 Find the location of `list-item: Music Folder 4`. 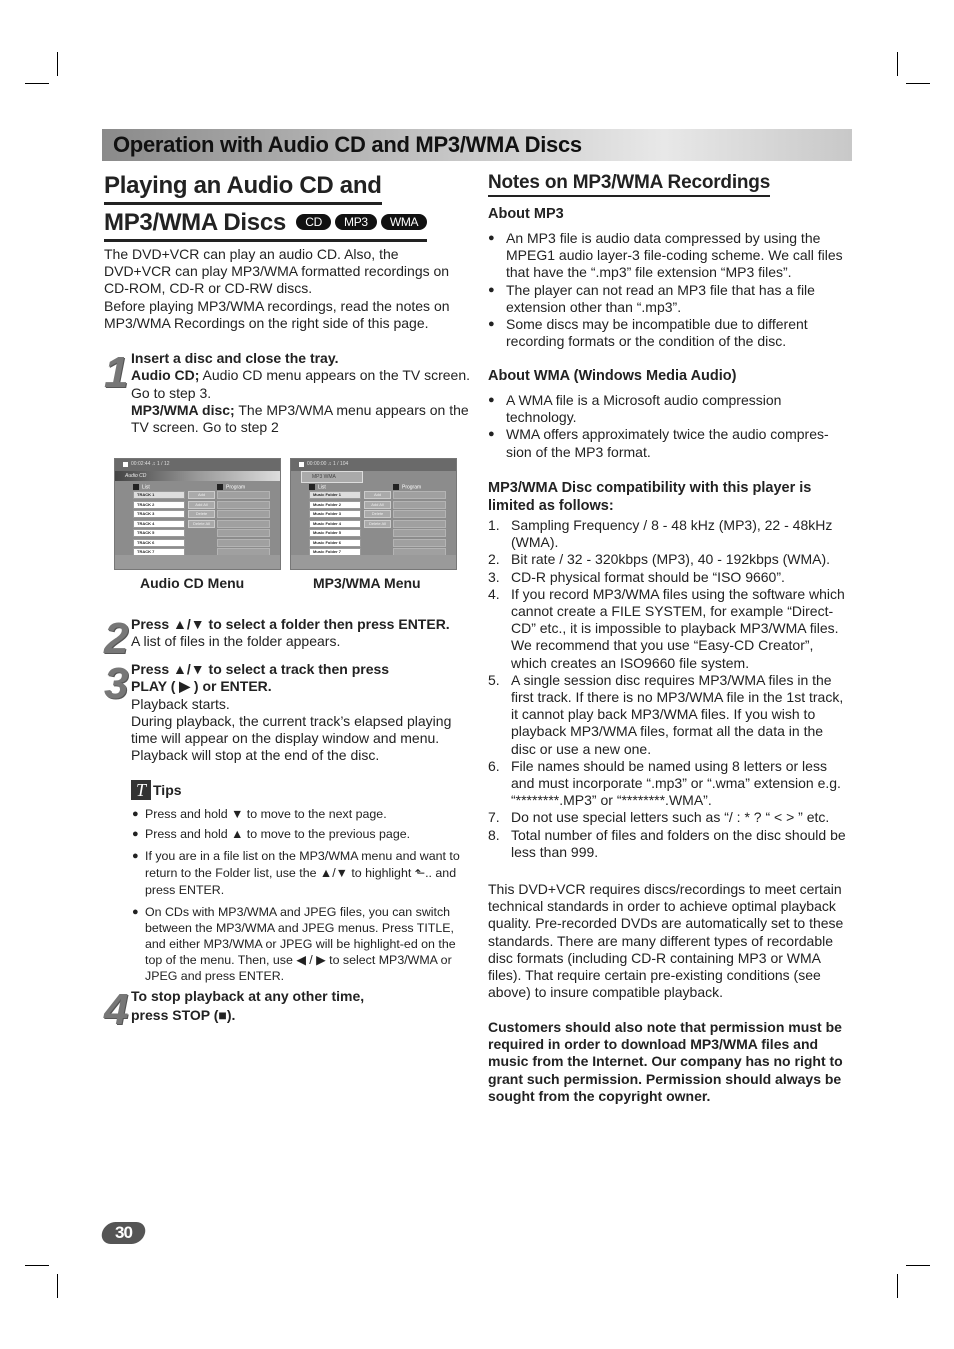

list-item: Music Folder 4 is located at coordinates (335, 523).